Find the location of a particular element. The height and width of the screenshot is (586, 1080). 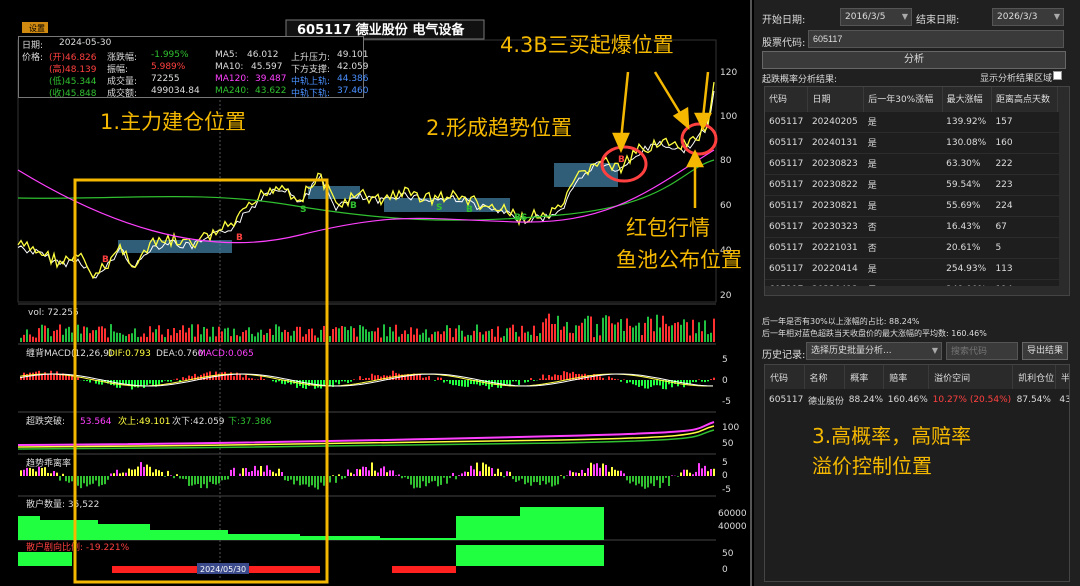

result-column-header: 代码 is located at coordinates (787, 99).